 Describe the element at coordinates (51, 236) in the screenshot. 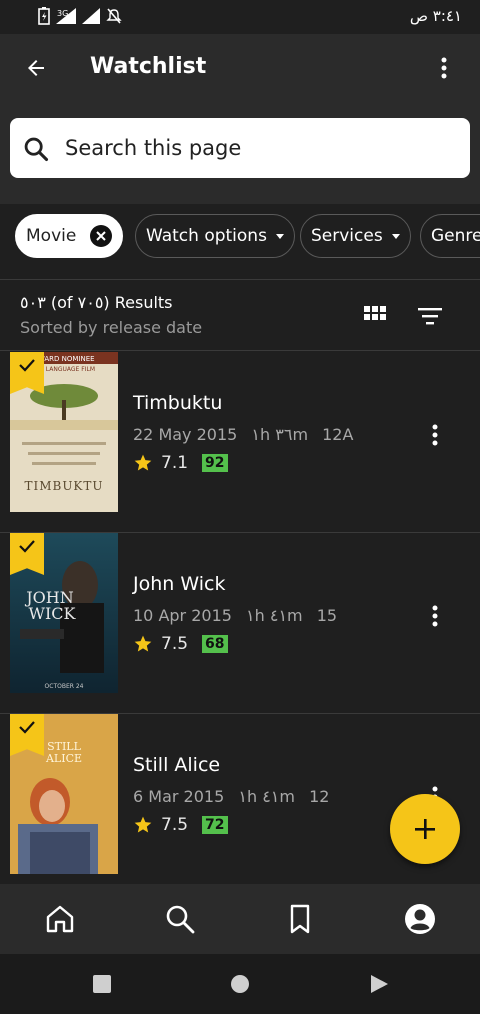

I see `chip-label: Movie` at that location.